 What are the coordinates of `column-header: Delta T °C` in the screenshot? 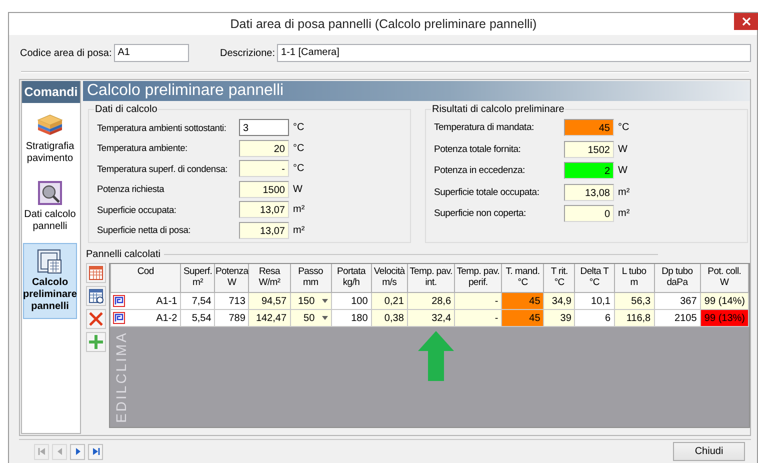 It's located at (594, 278).